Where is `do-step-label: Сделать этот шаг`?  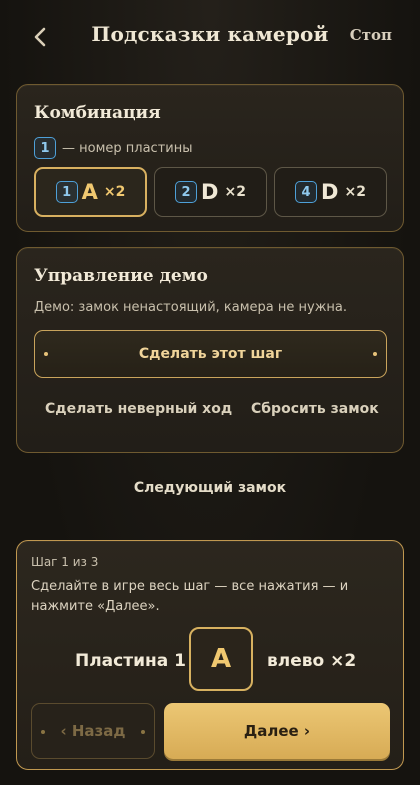
do-step-label: Сделать этот шаг is located at coordinates (210, 354).